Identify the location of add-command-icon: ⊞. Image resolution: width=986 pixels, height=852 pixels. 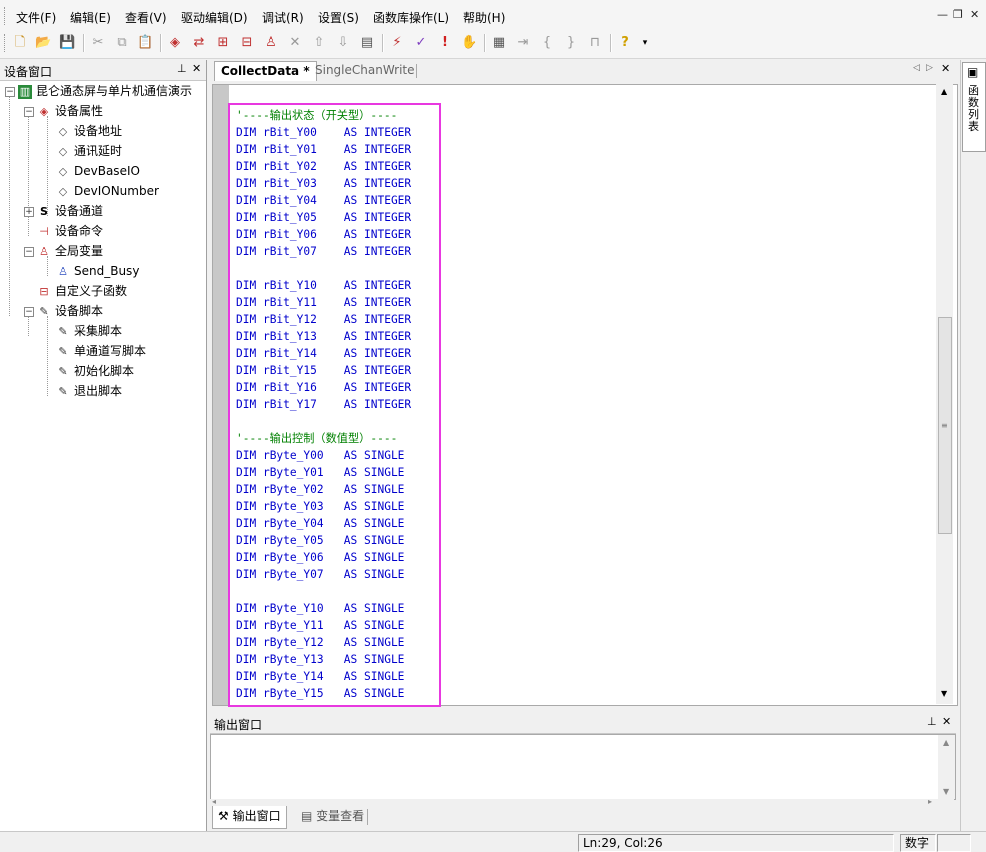
(223, 43).